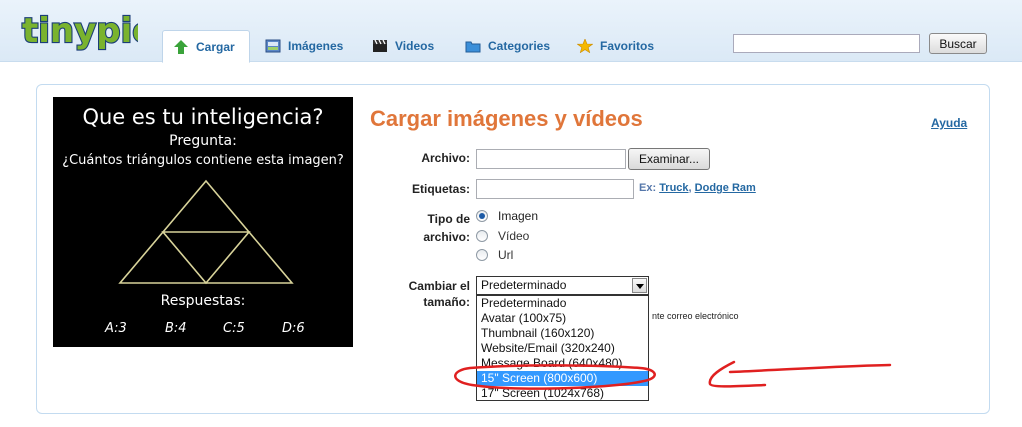  I want to click on search-button: Buscar, so click(958, 43).